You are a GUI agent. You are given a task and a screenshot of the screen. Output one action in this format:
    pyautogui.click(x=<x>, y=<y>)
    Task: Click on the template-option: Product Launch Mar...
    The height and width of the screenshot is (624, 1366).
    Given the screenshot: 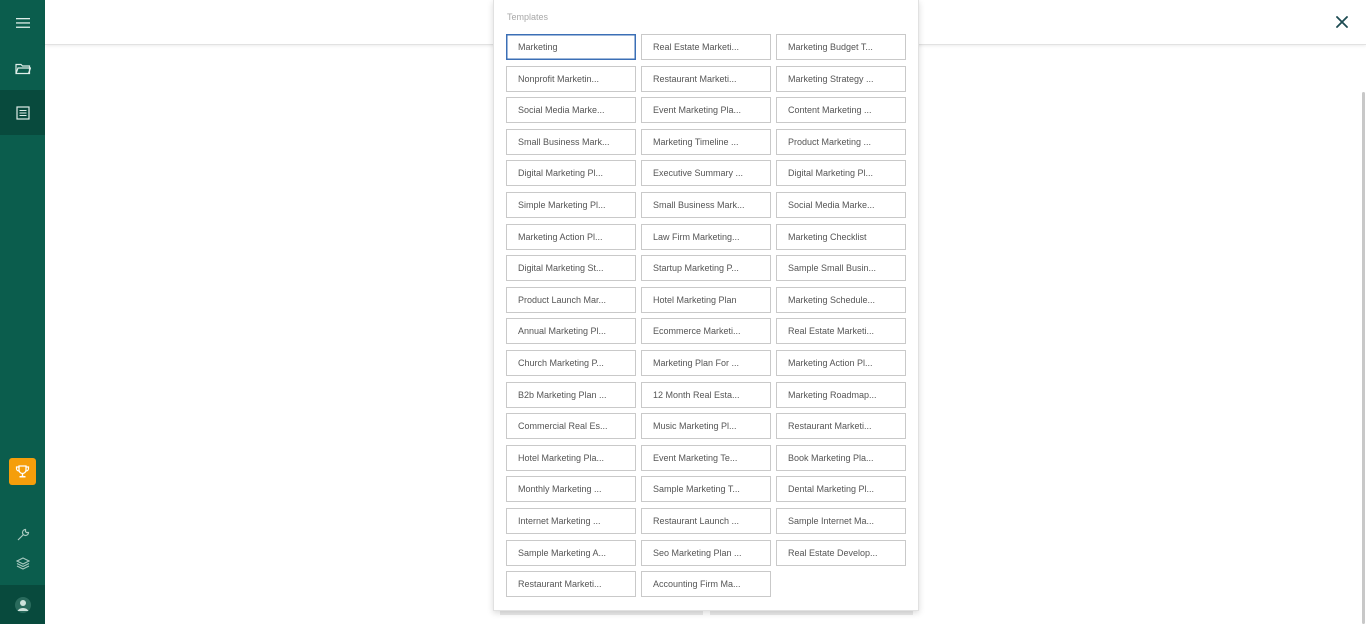 What is the action you would take?
    pyautogui.click(x=571, y=299)
    